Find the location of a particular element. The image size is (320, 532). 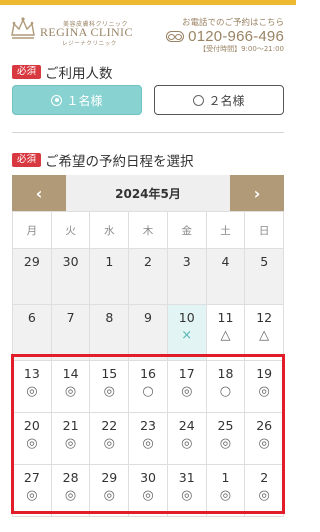

cross-icon: × is located at coordinates (187, 335).